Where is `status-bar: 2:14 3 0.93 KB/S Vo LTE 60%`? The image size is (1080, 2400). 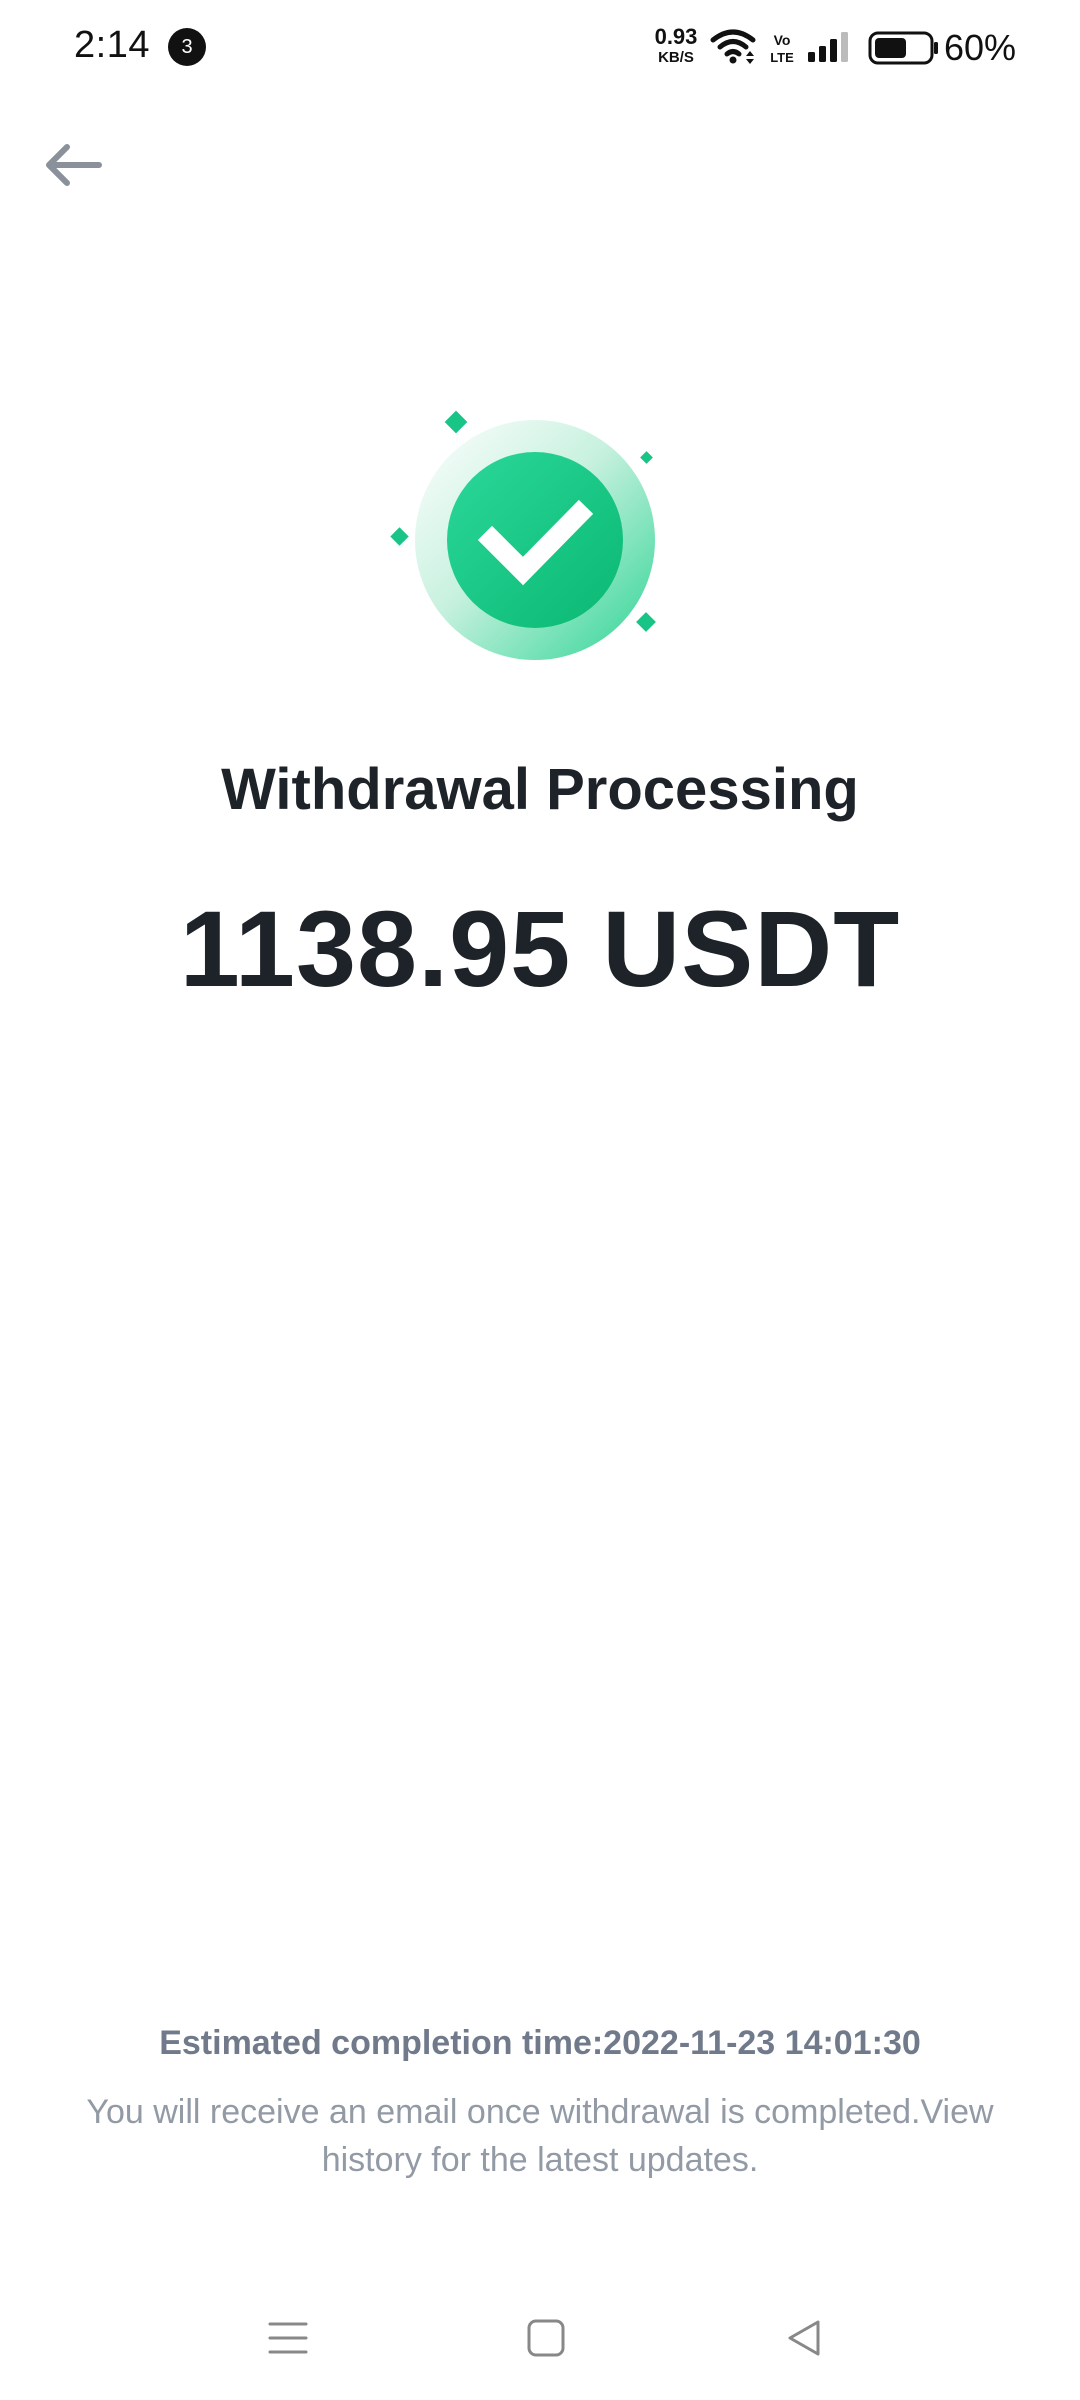 status-bar: 2:14 3 0.93 KB/S Vo LTE 60% is located at coordinates (540, 48).